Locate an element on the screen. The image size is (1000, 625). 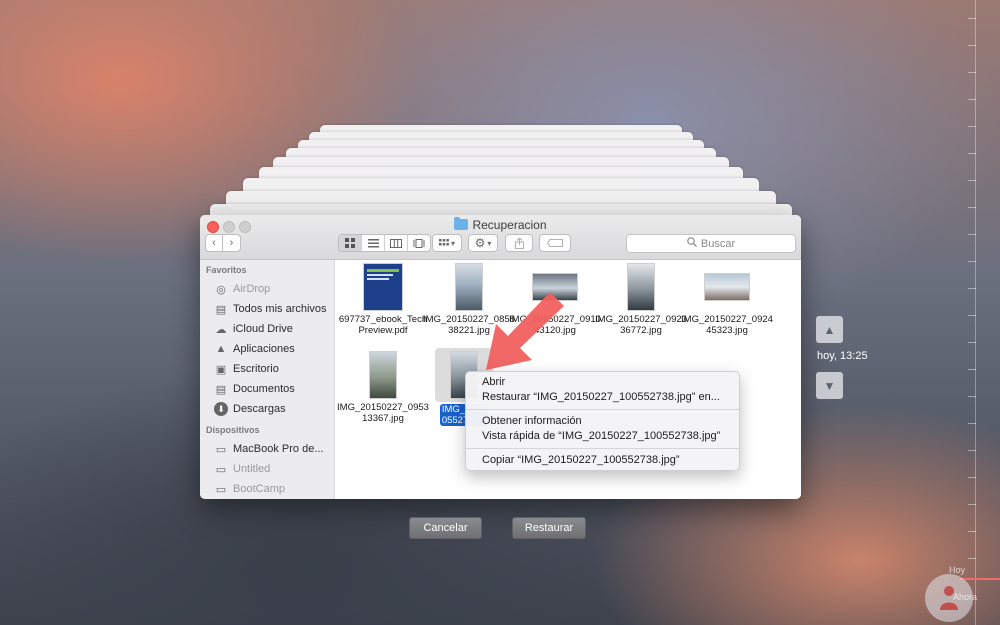
file-item: 697737_ebook_TechPreview.pdf is located at coordinates (383, 300).